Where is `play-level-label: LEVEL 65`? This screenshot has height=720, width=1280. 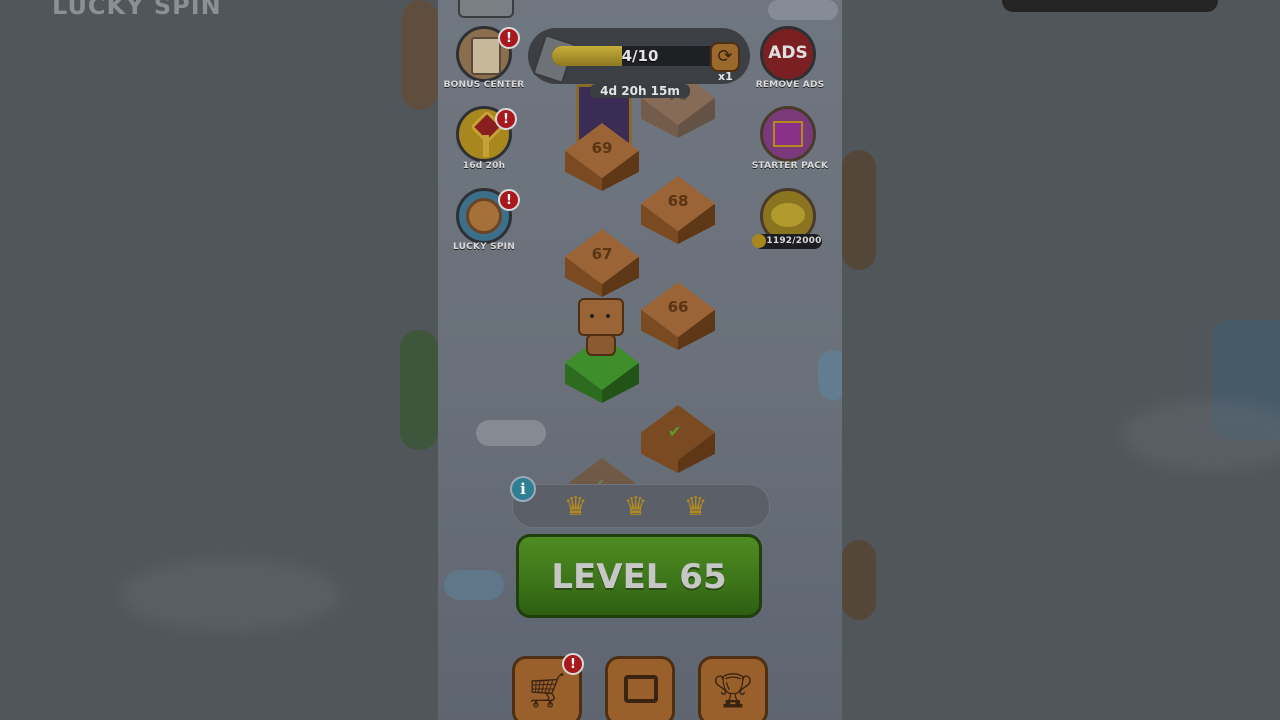
play-level-label: LEVEL 65 is located at coordinates (639, 577).